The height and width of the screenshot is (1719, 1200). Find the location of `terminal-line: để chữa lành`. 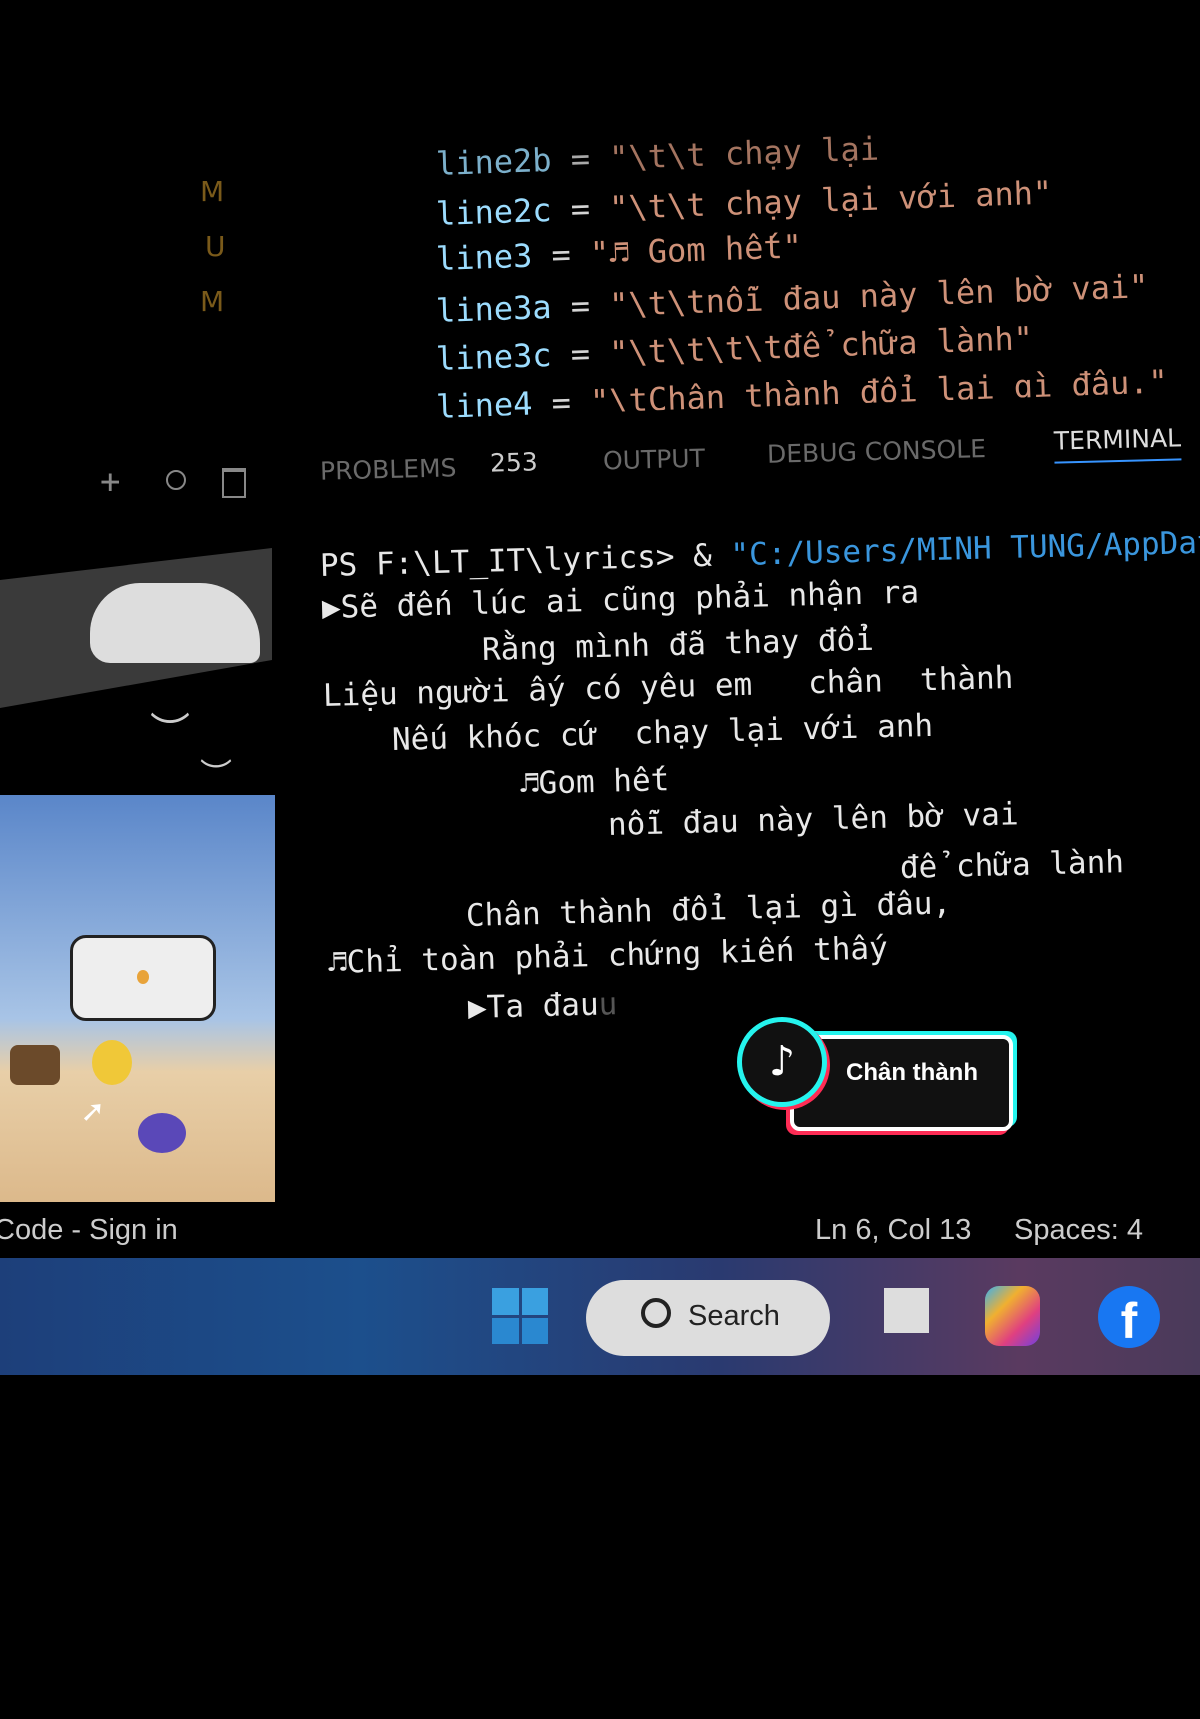

terminal-line: để chữa lành is located at coordinates (1012, 865).